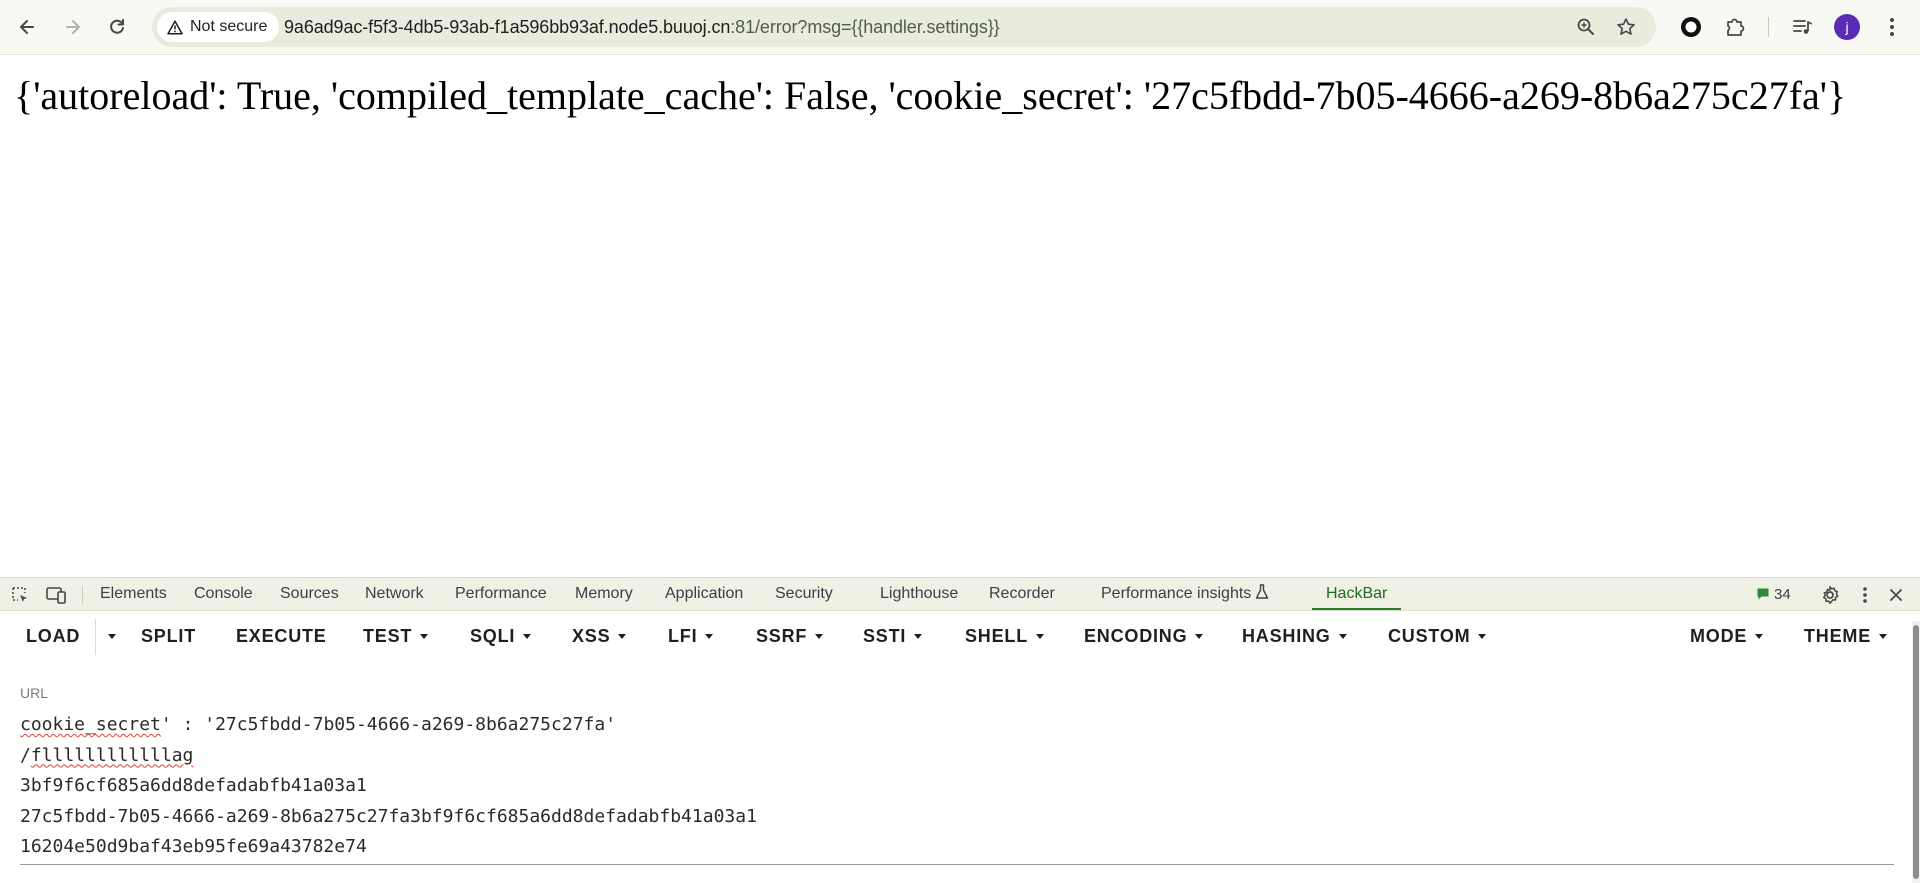 Image resolution: width=1920 pixels, height=883 pixels. I want to click on issues-badge: 34, so click(1773, 594).